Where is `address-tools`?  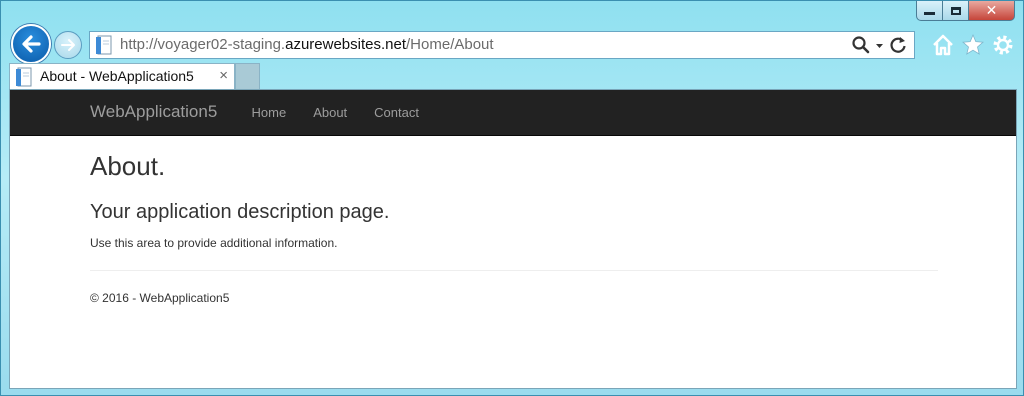
address-tools is located at coordinates (879, 45).